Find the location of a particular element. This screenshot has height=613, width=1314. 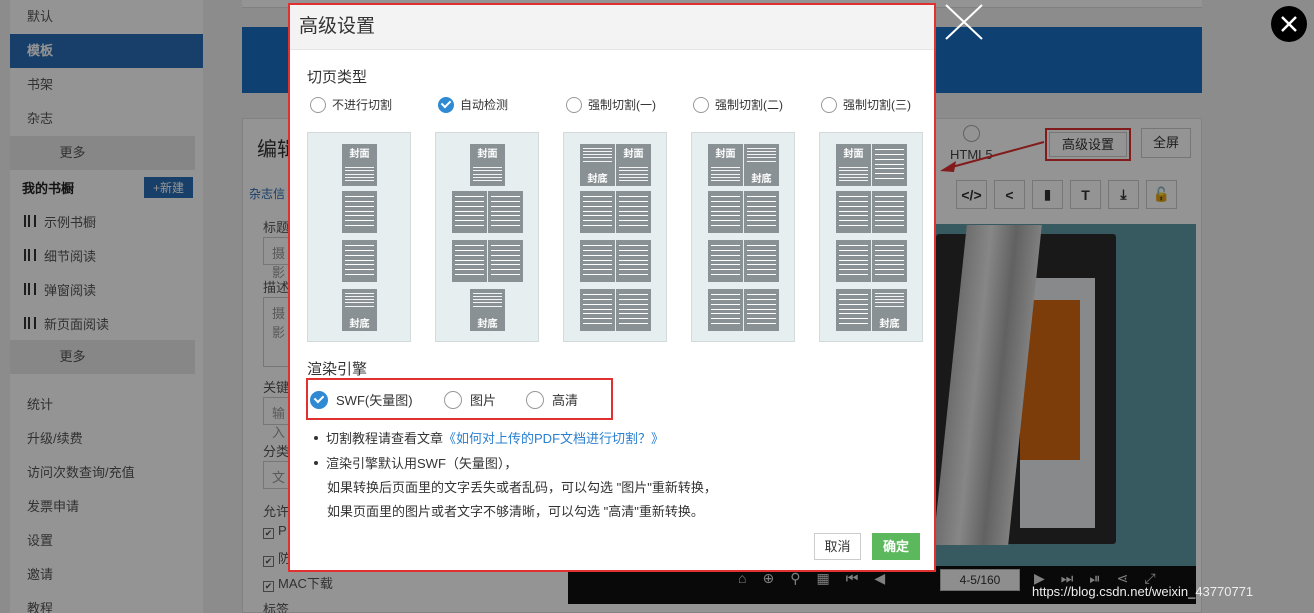

render-engine-title: 渲染引擎 is located at coordinates (337, 369).